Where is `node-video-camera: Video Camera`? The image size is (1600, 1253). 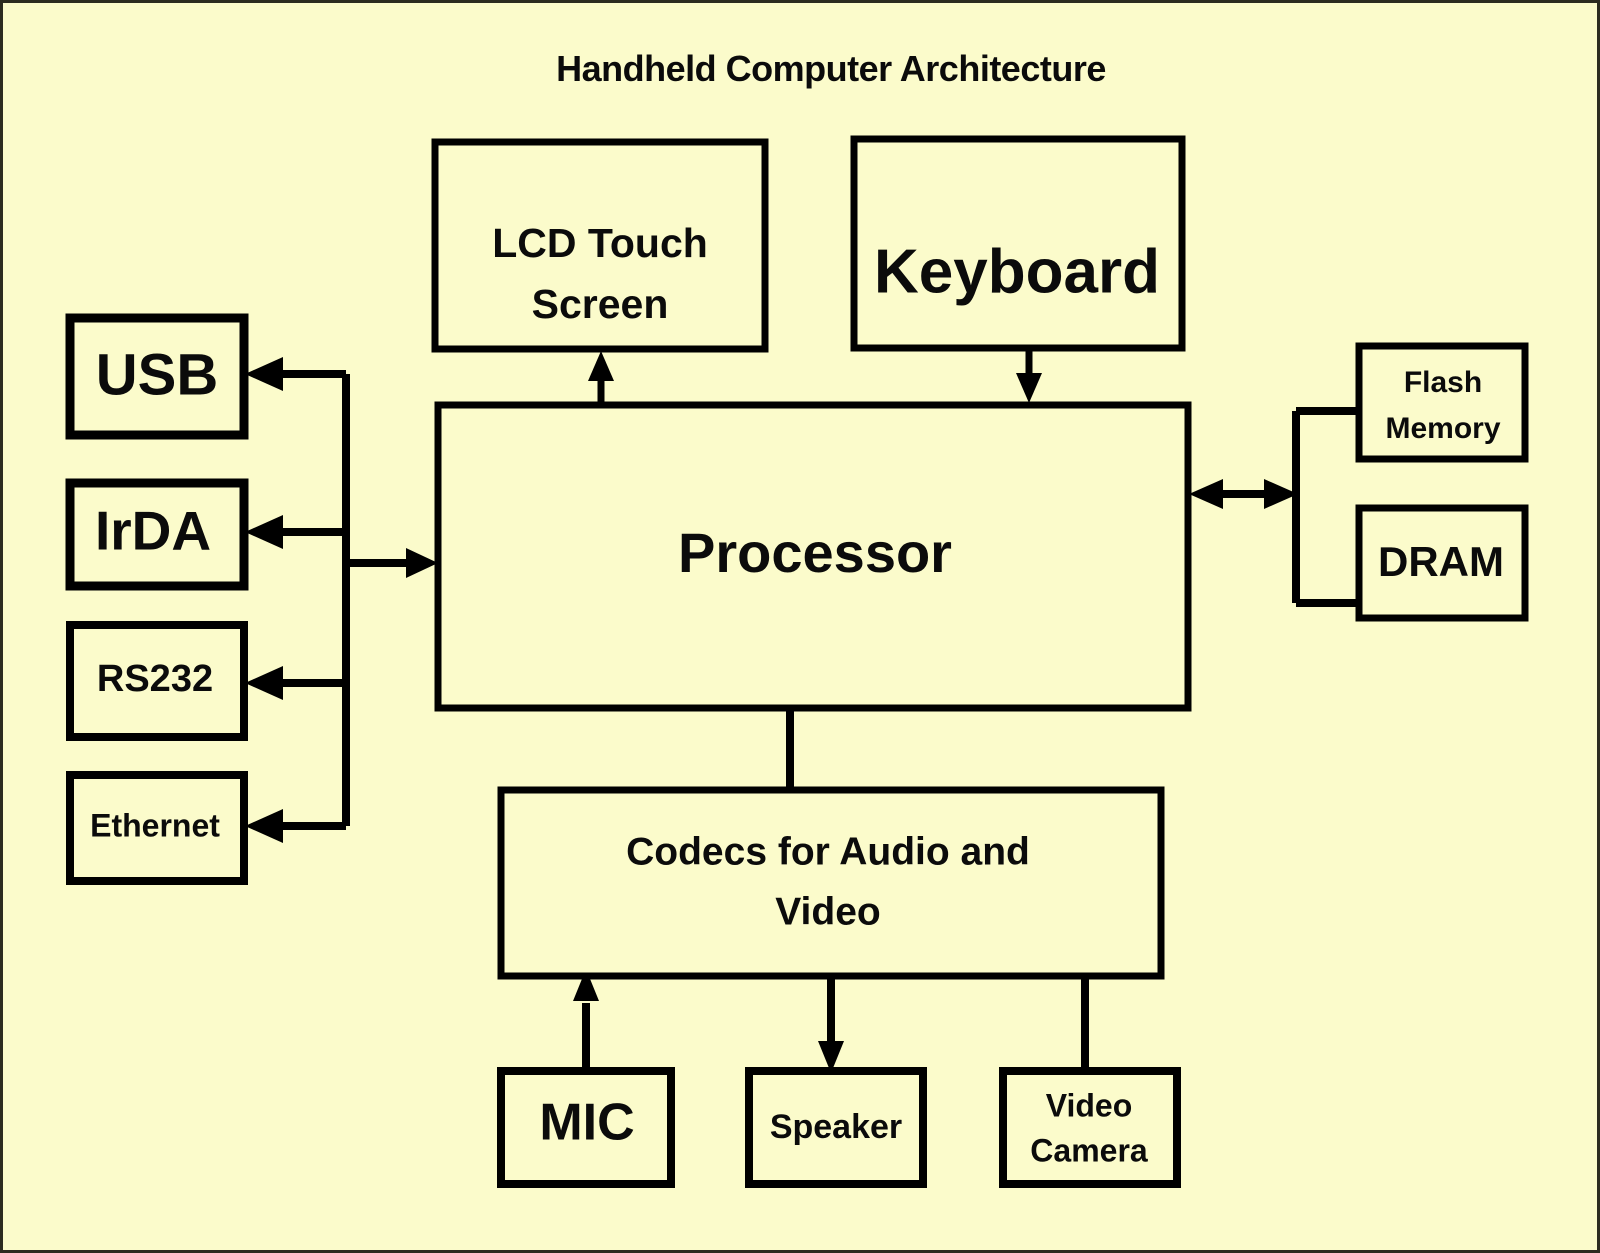 node-video-camera: Video Camera is located at coordinates (1090, 1127).